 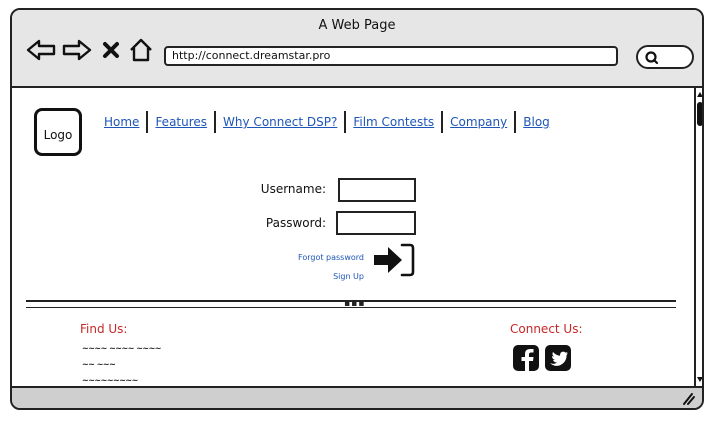 I want to click on nav-film-contests: Film Contests, so click(x=393, y=122).